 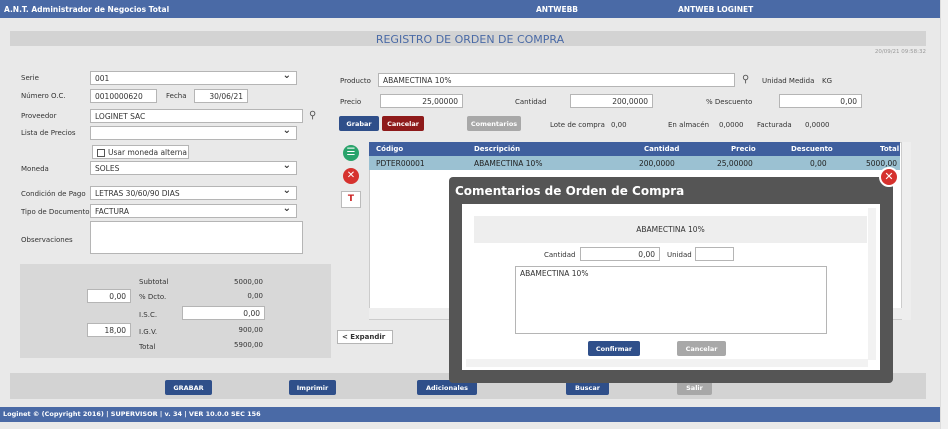 What do you see at coordinates (906, 231) in the screenshot?
I see `table-vertical-scrollbar` at bounding box center [906, 231].